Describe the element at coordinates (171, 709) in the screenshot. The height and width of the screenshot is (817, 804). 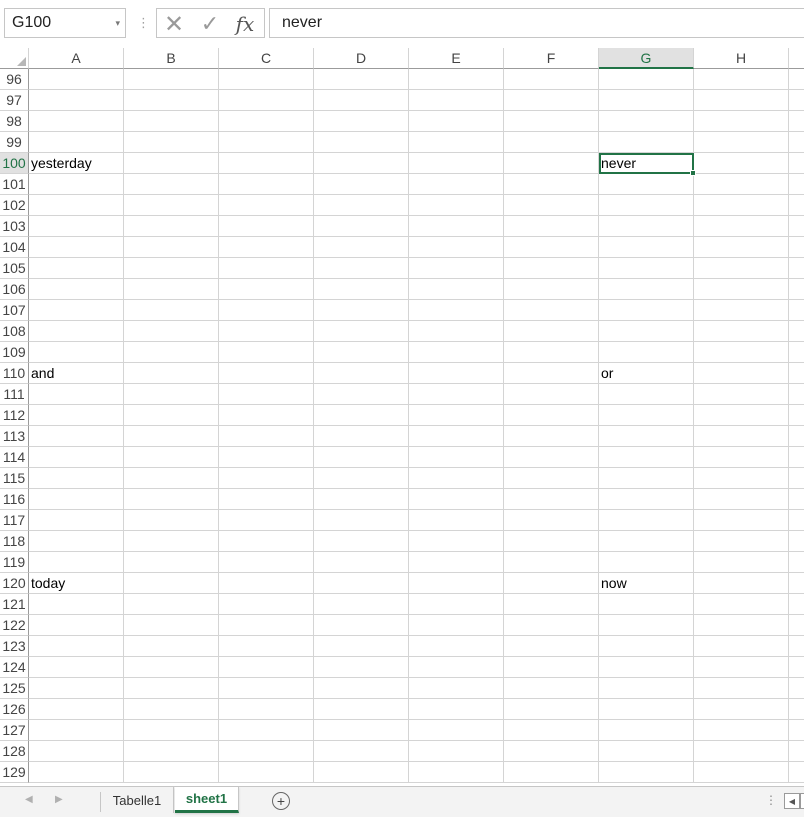
I see `cell-b126` at that location.